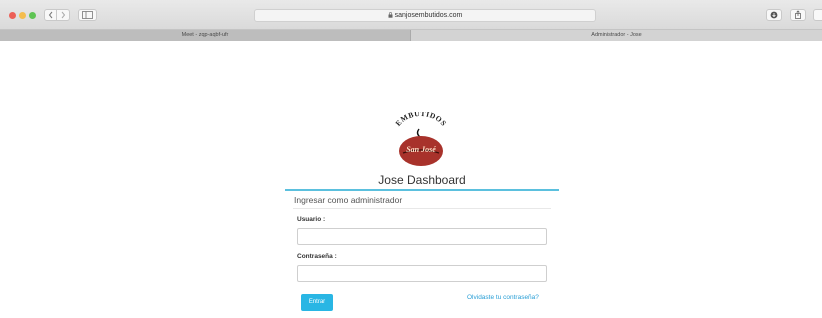 The image size is (822, 318). I want to click on chevron-right-icon, so click(63, 15).